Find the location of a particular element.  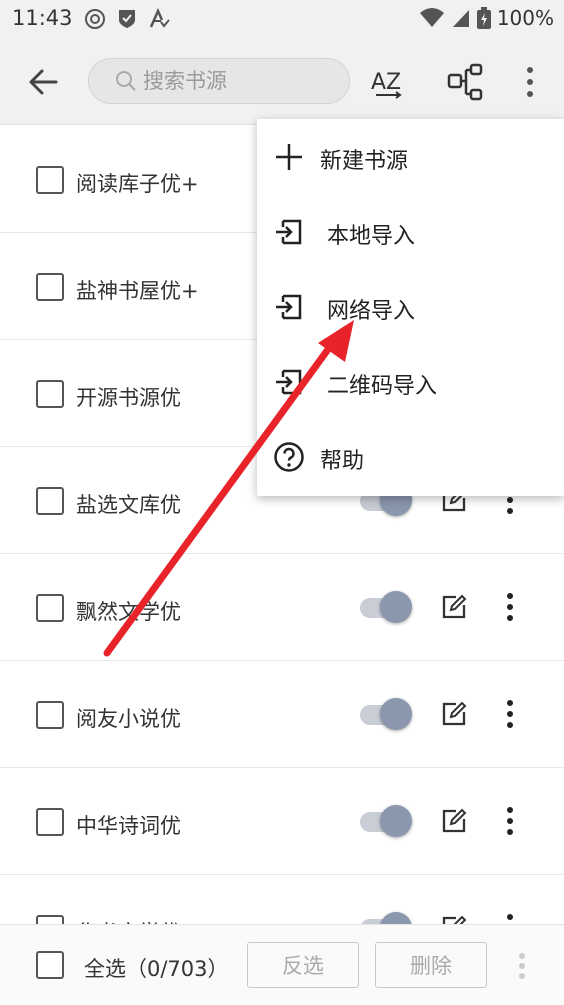

plus-icon is located at coordinates (289, 157).